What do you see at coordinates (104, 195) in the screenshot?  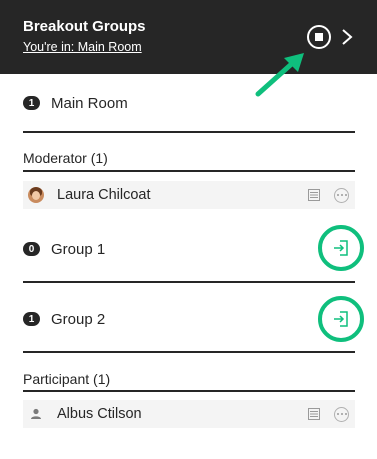 I see `user-name: Laura Chilcoat` at bounding box center [104, 195].